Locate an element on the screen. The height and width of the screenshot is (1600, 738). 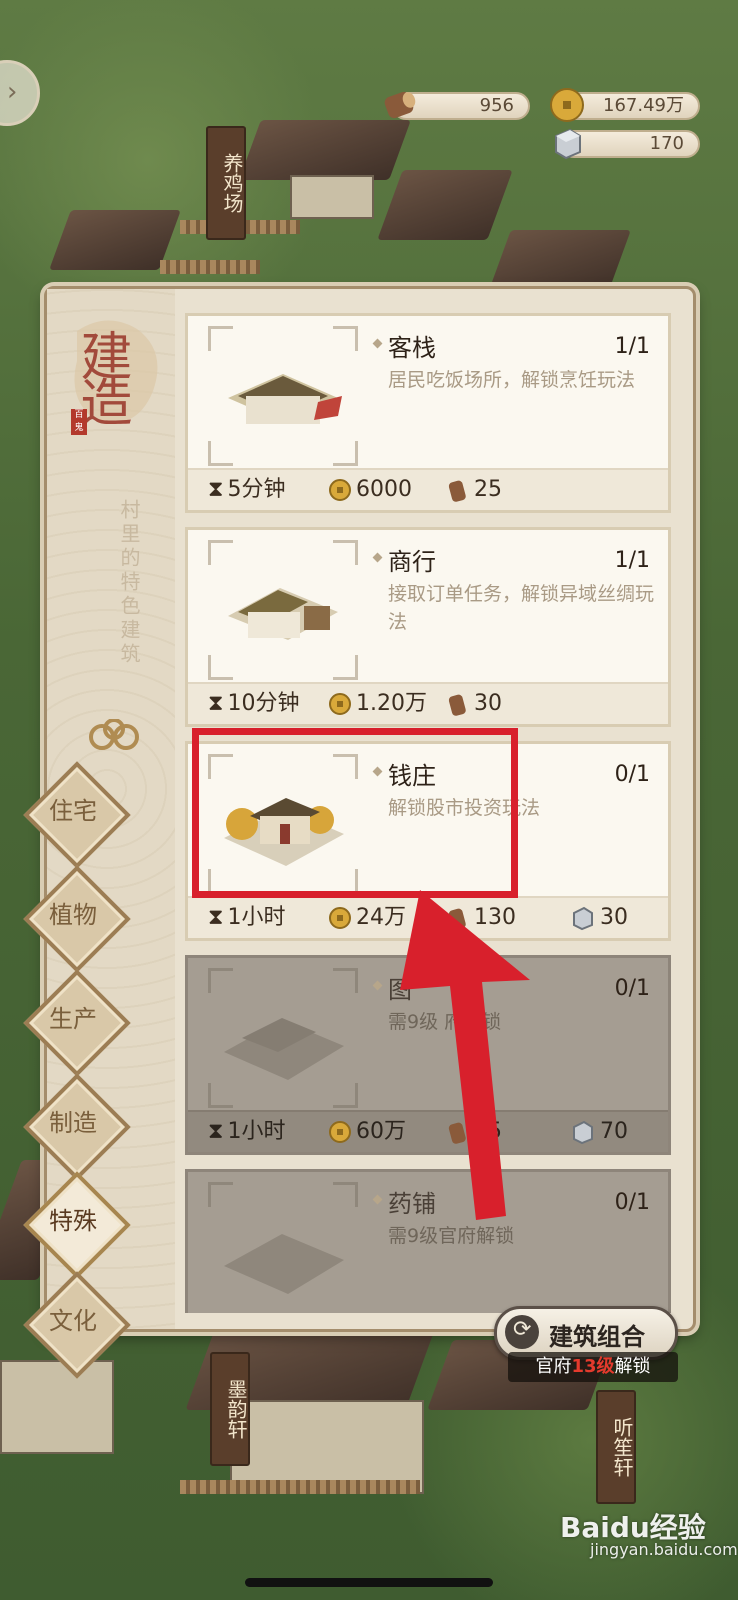
locked-thumbnail is located at coordinates (283, 1038).